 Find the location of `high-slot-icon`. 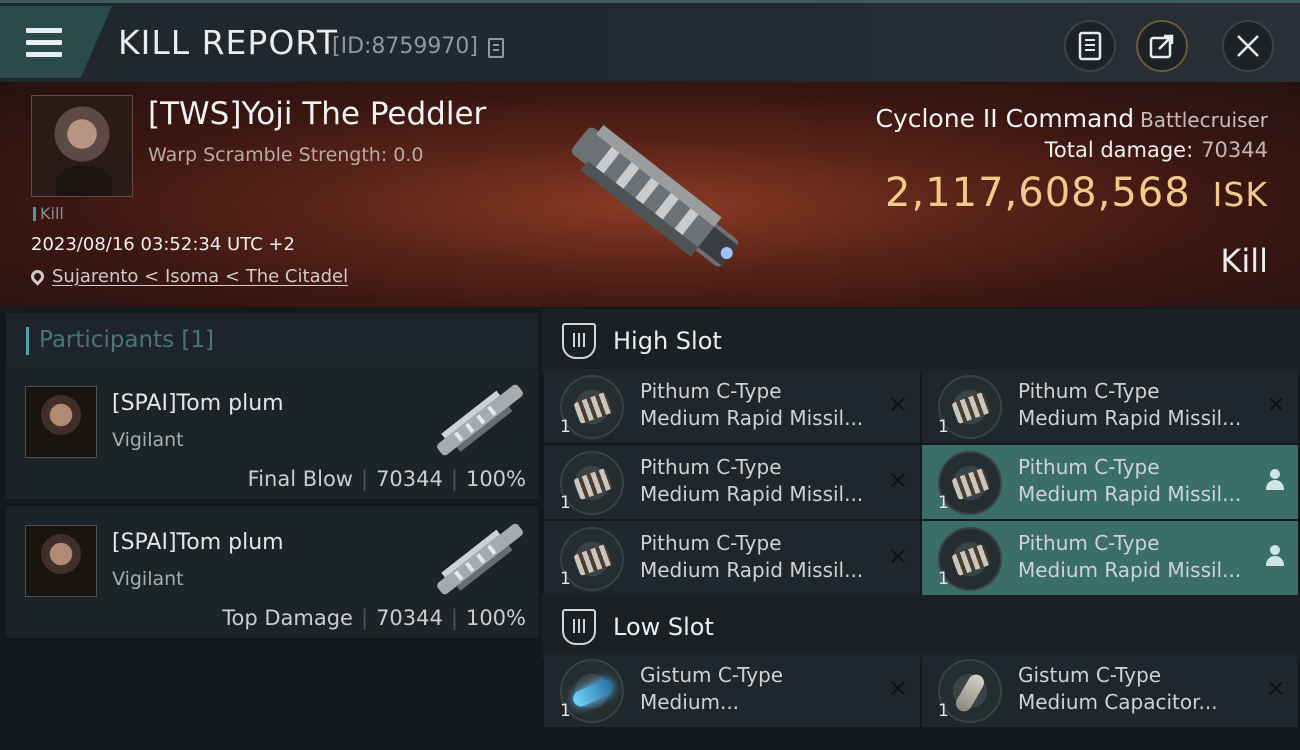

high-slot-icon is located at coordinates (579, 341).